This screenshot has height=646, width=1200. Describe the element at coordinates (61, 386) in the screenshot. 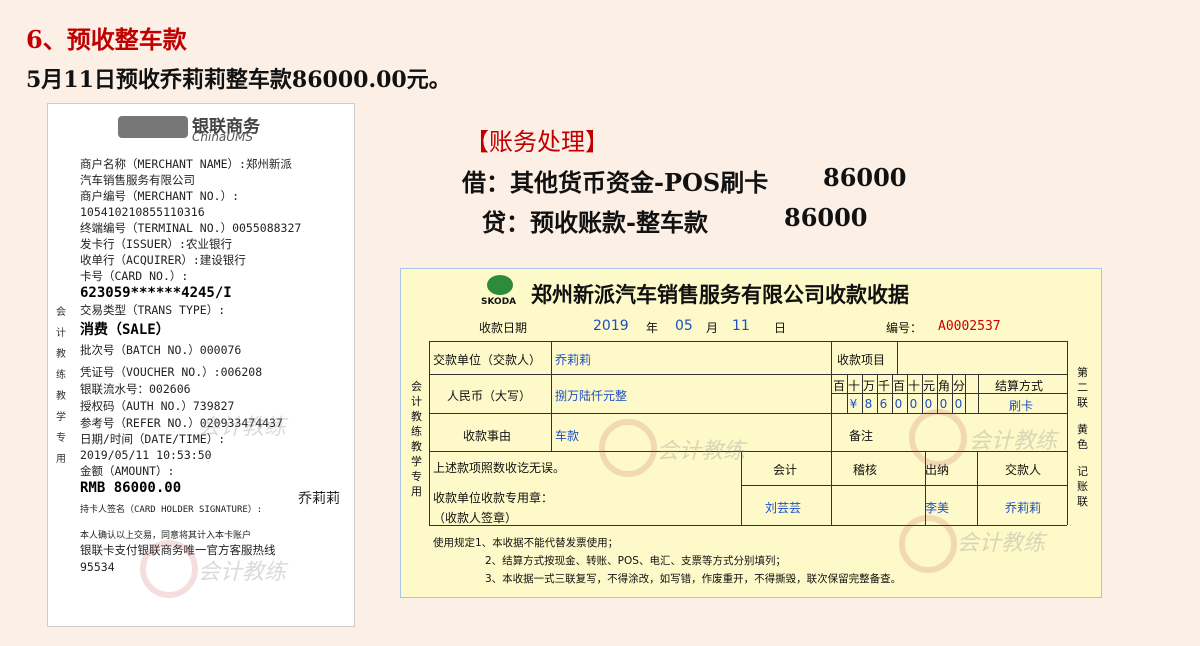

I see `receipt-side-label: 会计 教练 教学 专用` at that location.